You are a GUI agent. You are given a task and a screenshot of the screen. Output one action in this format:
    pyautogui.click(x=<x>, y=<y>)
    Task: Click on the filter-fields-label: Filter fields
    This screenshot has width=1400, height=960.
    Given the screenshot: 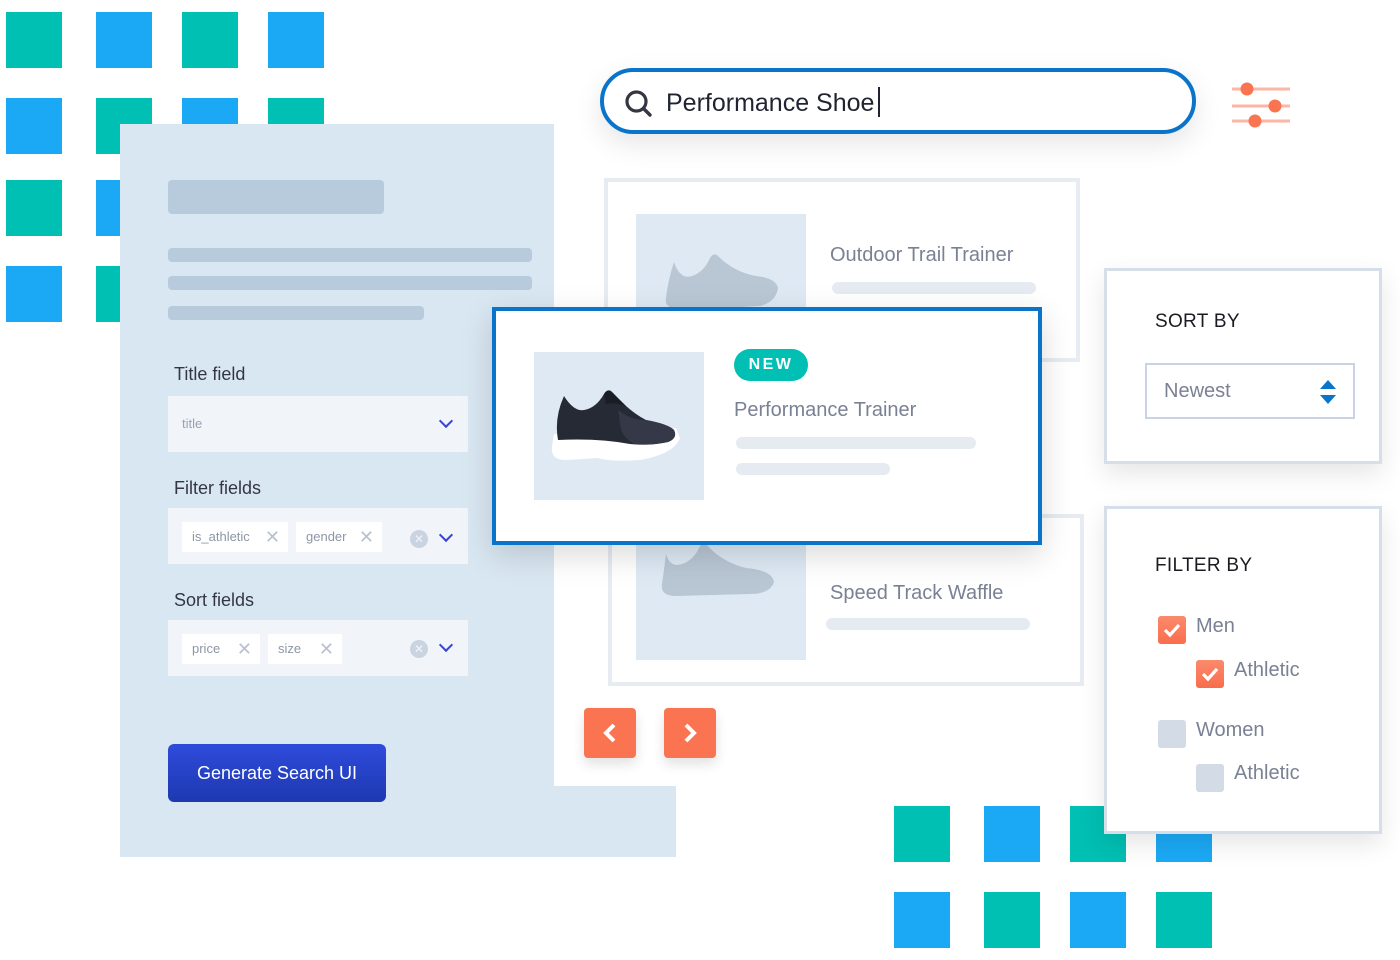 What is the action you would take?
    pyautogui.click(x=218, y=488)
    